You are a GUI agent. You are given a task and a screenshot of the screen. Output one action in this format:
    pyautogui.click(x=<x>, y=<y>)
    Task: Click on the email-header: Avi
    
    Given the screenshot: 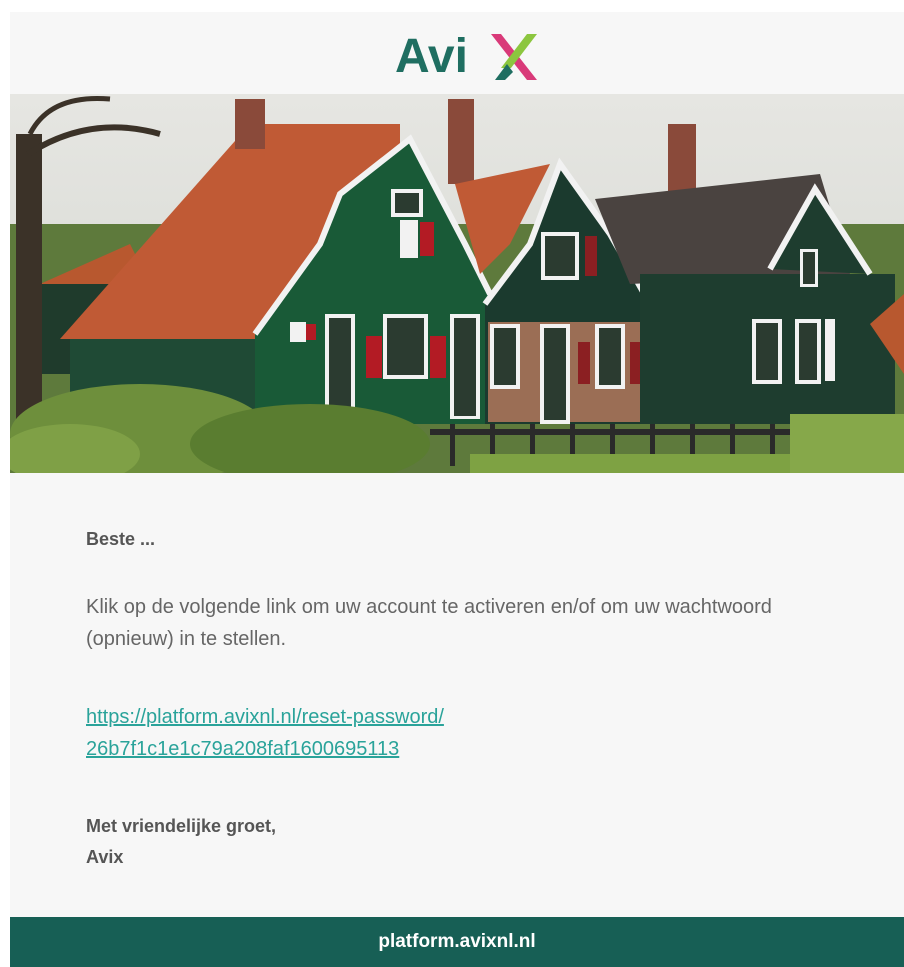 What is the action you would take?
    pyautogui.click(x=457, y=53)
    